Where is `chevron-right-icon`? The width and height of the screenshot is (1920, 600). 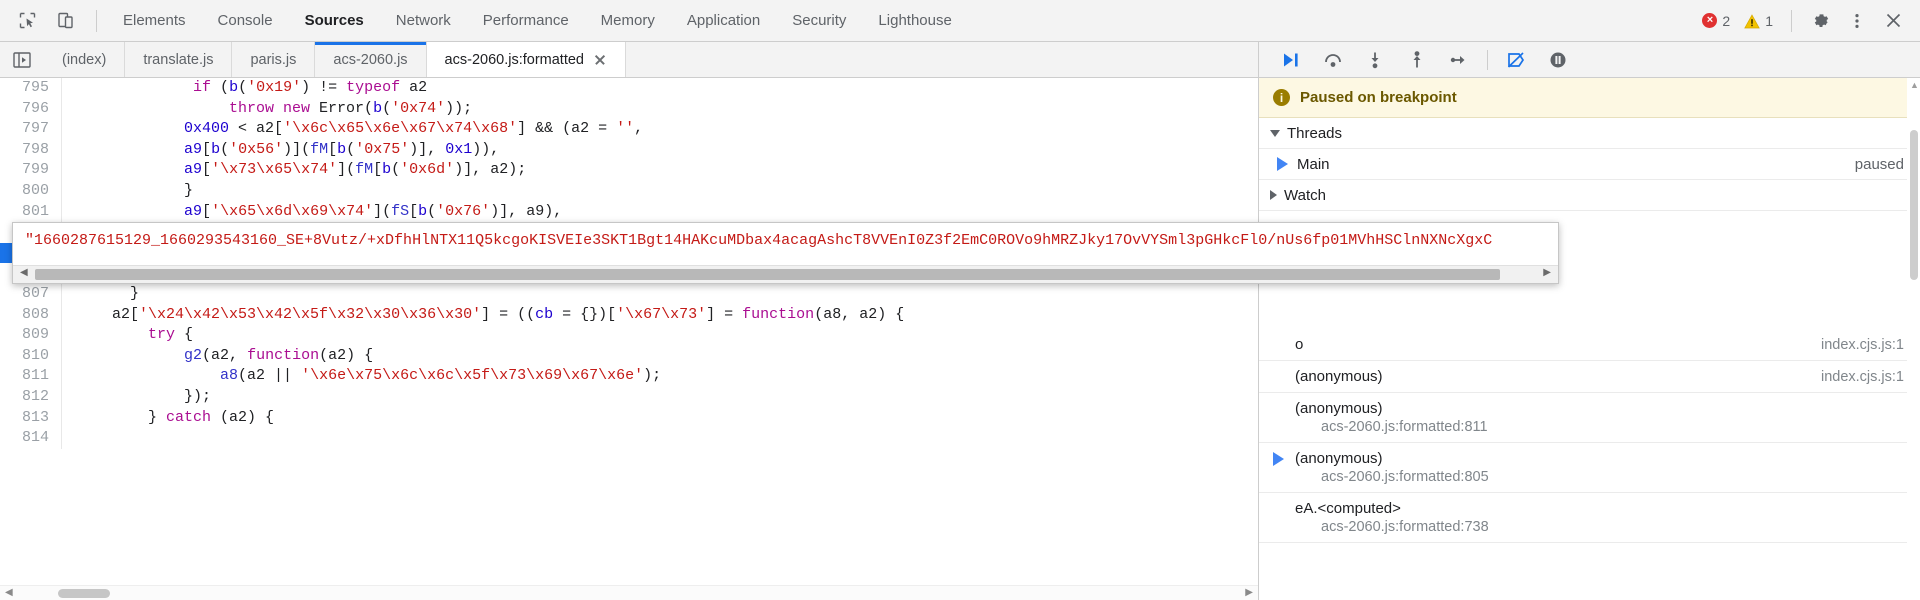 chevron-right-icon is located at coordinates (1273, 195).